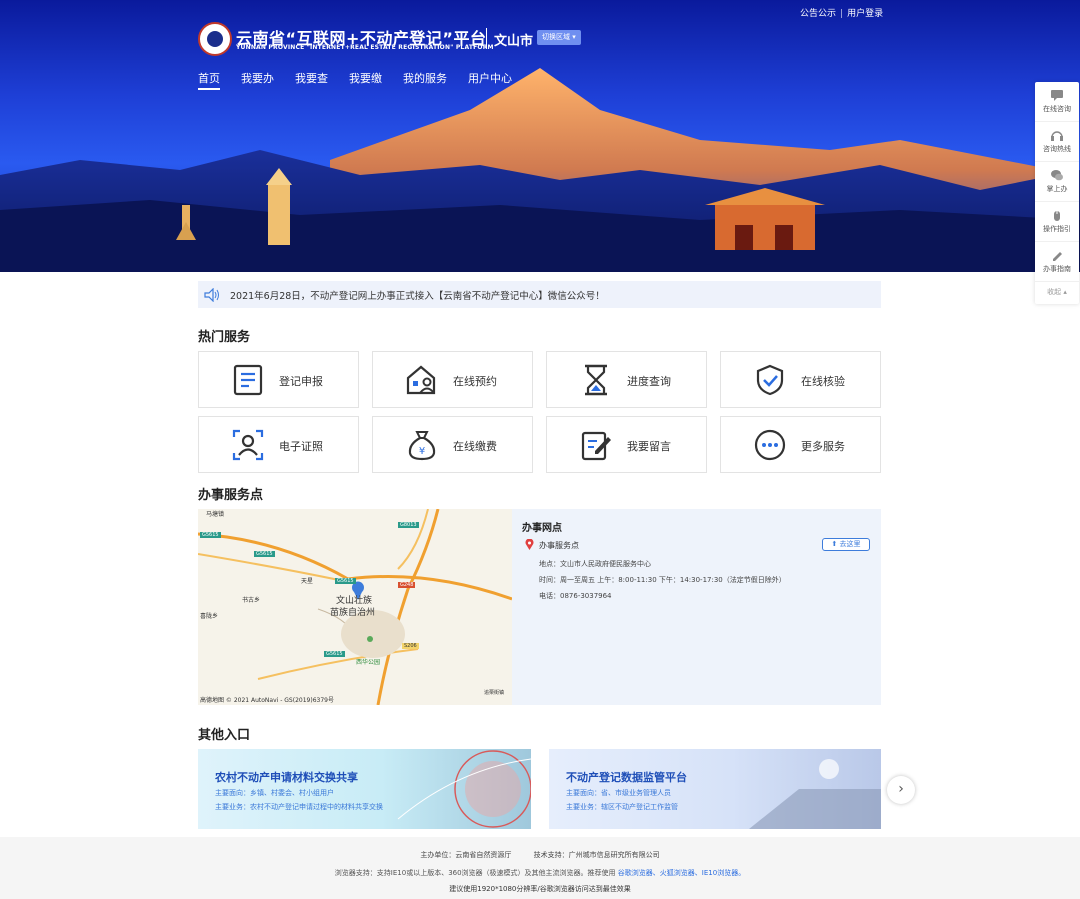 This screenshot has width=1080, height=899. I want to click on service-card-payment: ¥ 在线缴费, so click(452, 444).